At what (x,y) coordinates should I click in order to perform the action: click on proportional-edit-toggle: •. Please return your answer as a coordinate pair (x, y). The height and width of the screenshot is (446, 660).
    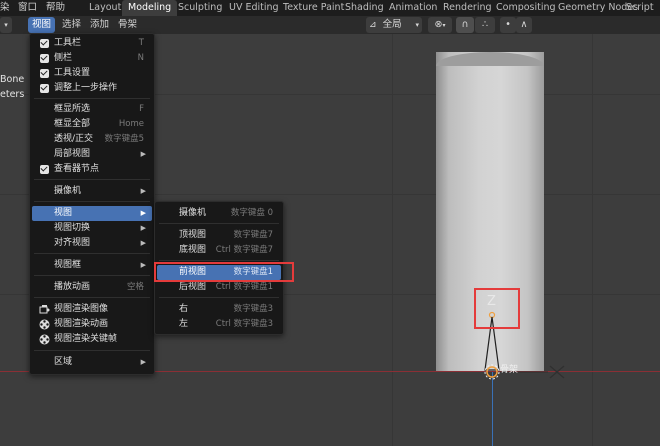
    Looking at the image, I should click on (508, 25).